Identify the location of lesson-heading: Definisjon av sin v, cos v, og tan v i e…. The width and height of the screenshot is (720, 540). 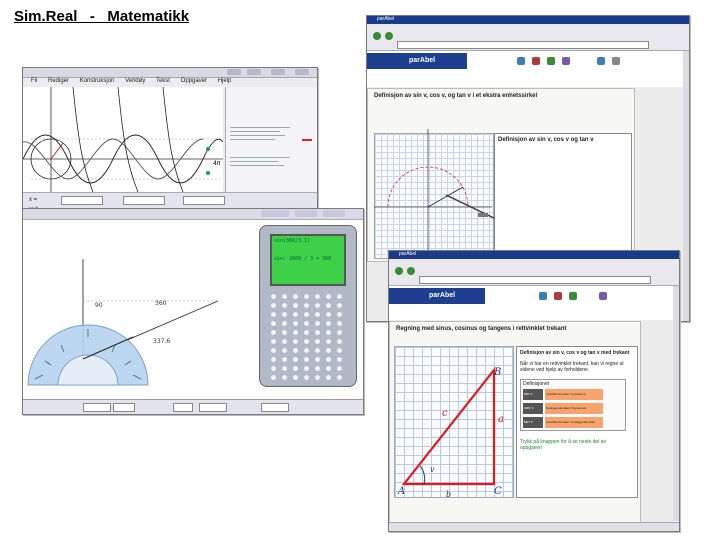
(456, 96).